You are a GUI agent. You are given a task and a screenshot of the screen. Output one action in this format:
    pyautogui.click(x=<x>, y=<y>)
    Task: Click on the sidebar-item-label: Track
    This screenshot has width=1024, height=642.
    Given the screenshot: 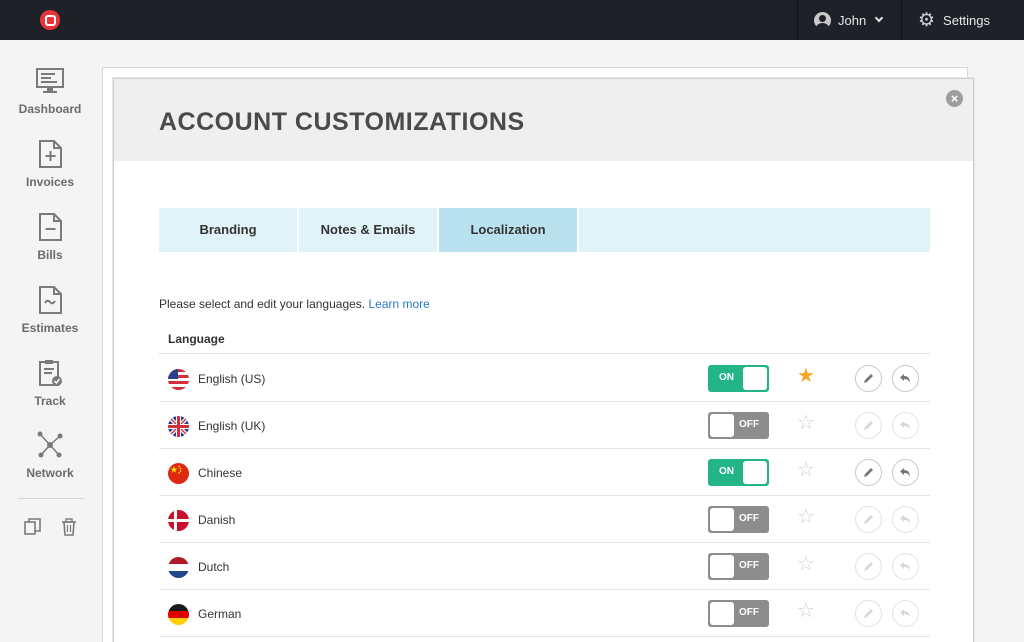 What is the action you would take?
    pyautogui.click(x=50, y=401)
    